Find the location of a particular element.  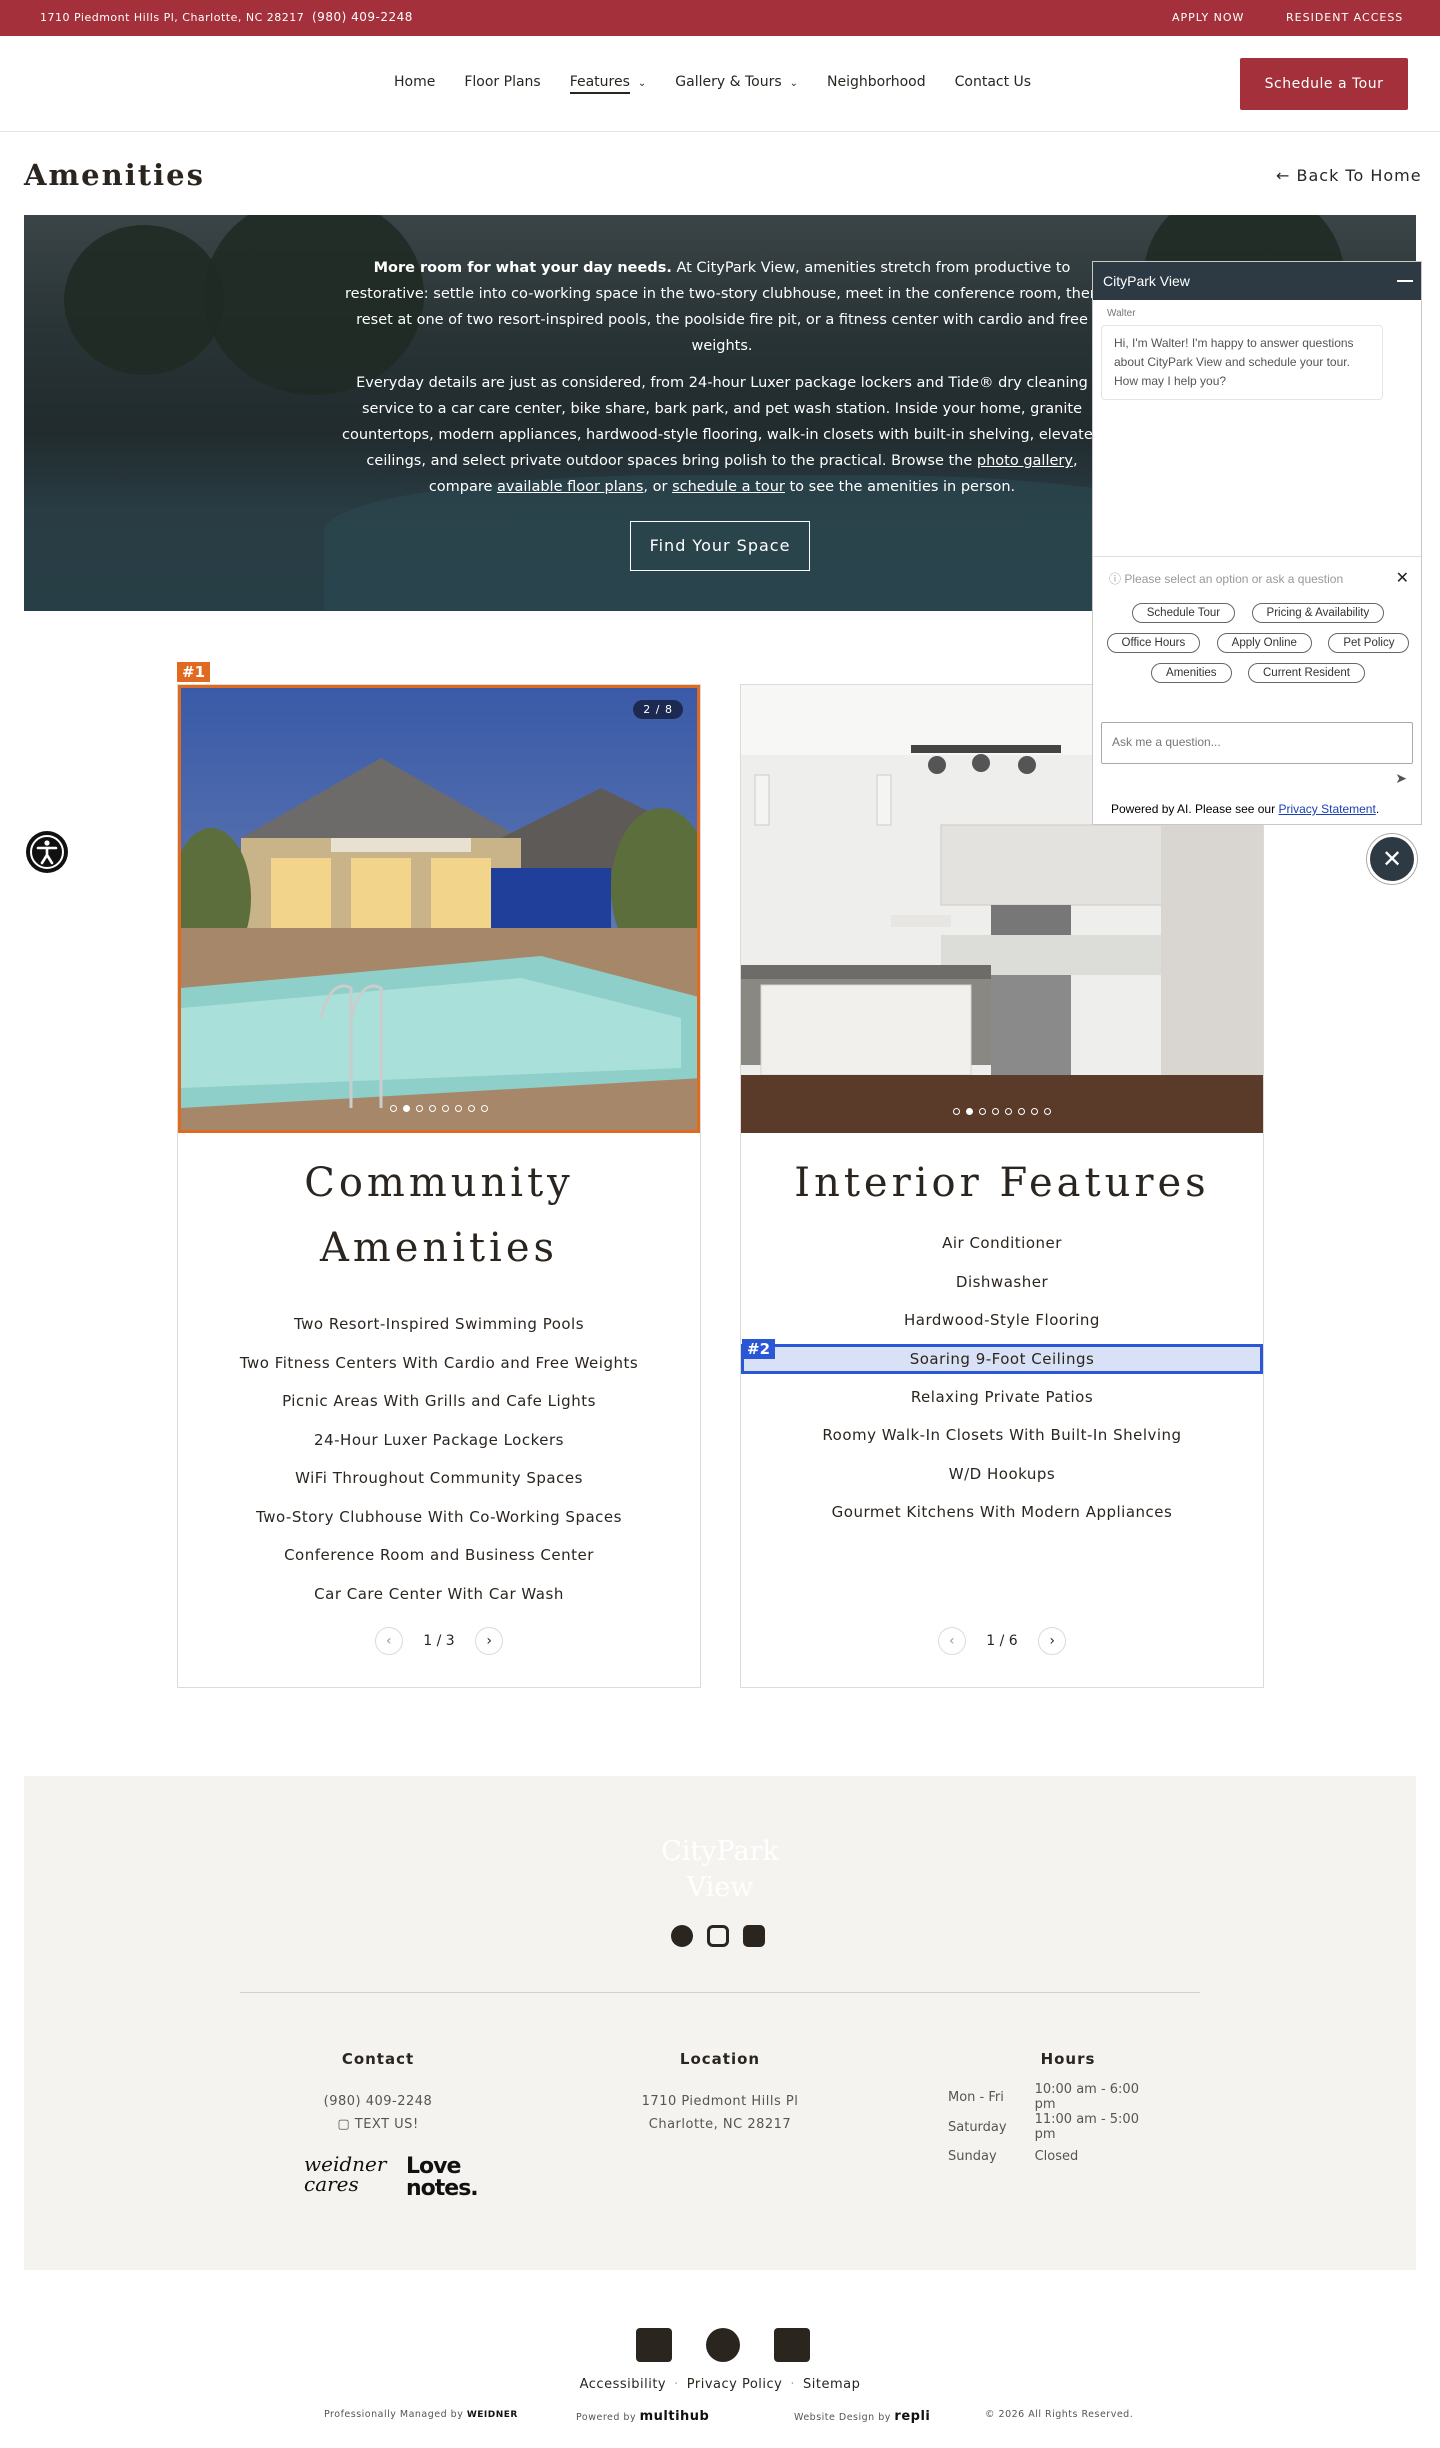

apply-now-link: APPLY NOW is located at coordinates (1208, 17).